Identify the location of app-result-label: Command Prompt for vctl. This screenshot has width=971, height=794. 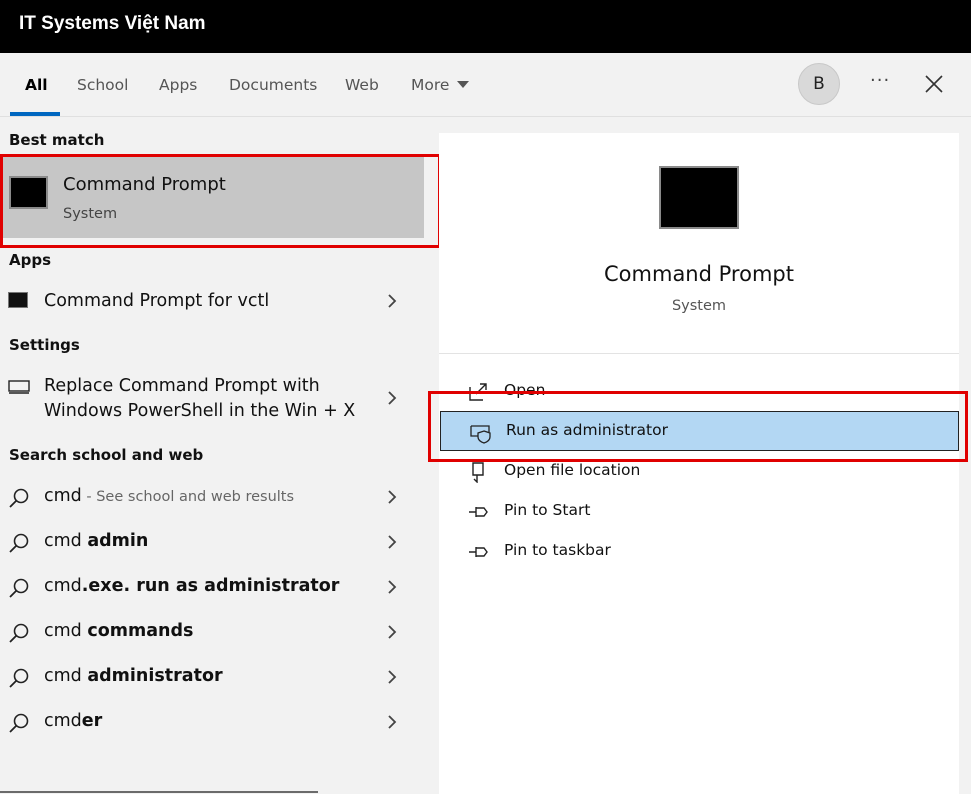
(157, 301).